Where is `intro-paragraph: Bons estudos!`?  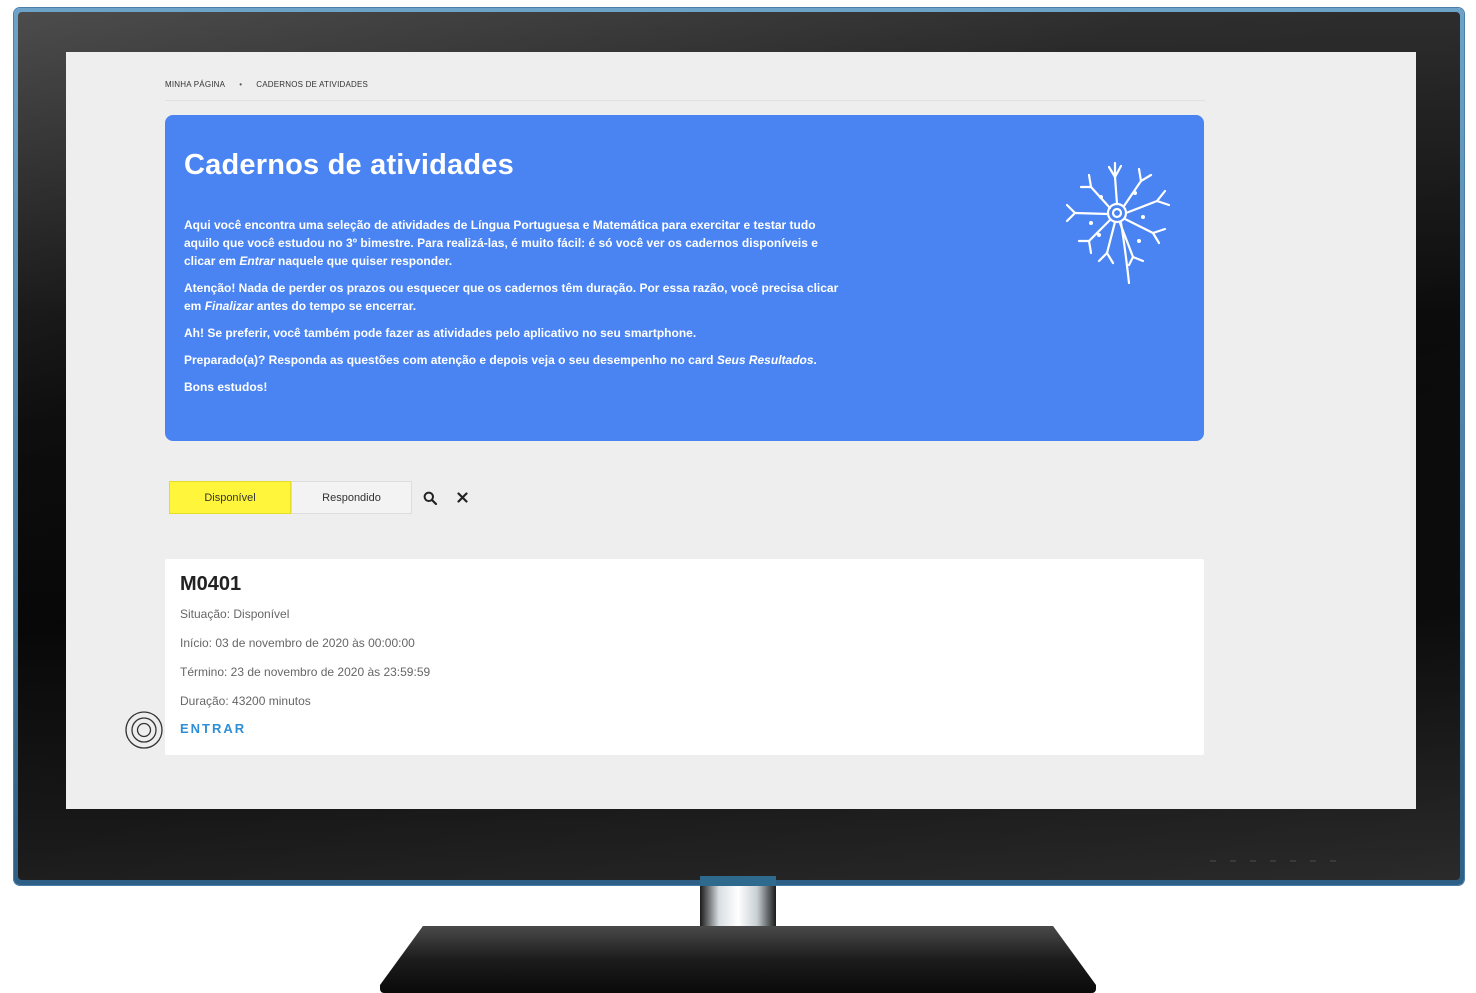
intro-paragraph: Bons estudos! is located at coordinates (226, 387).